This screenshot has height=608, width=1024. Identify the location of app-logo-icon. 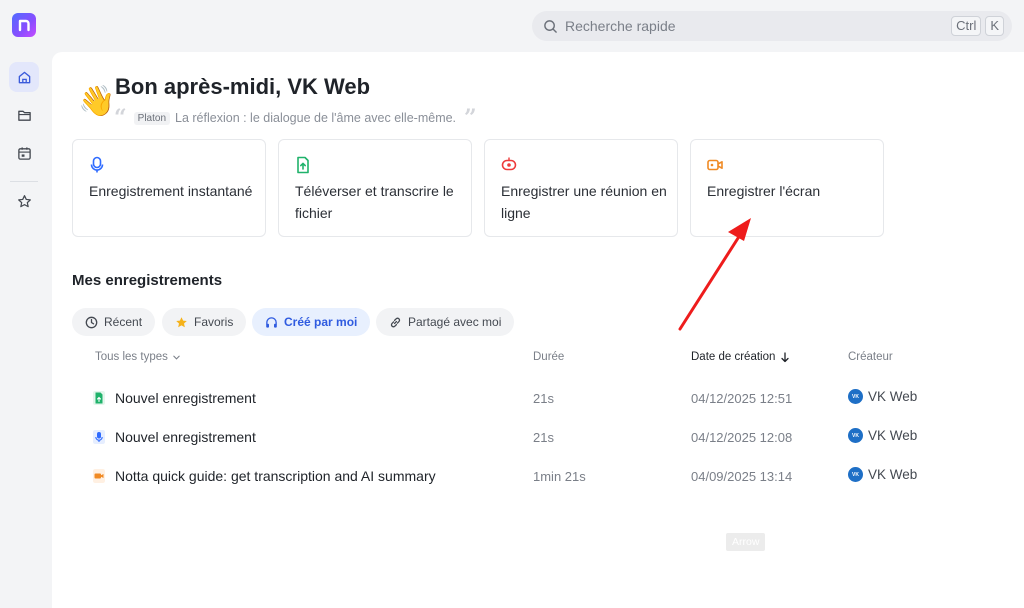
(24, 25).